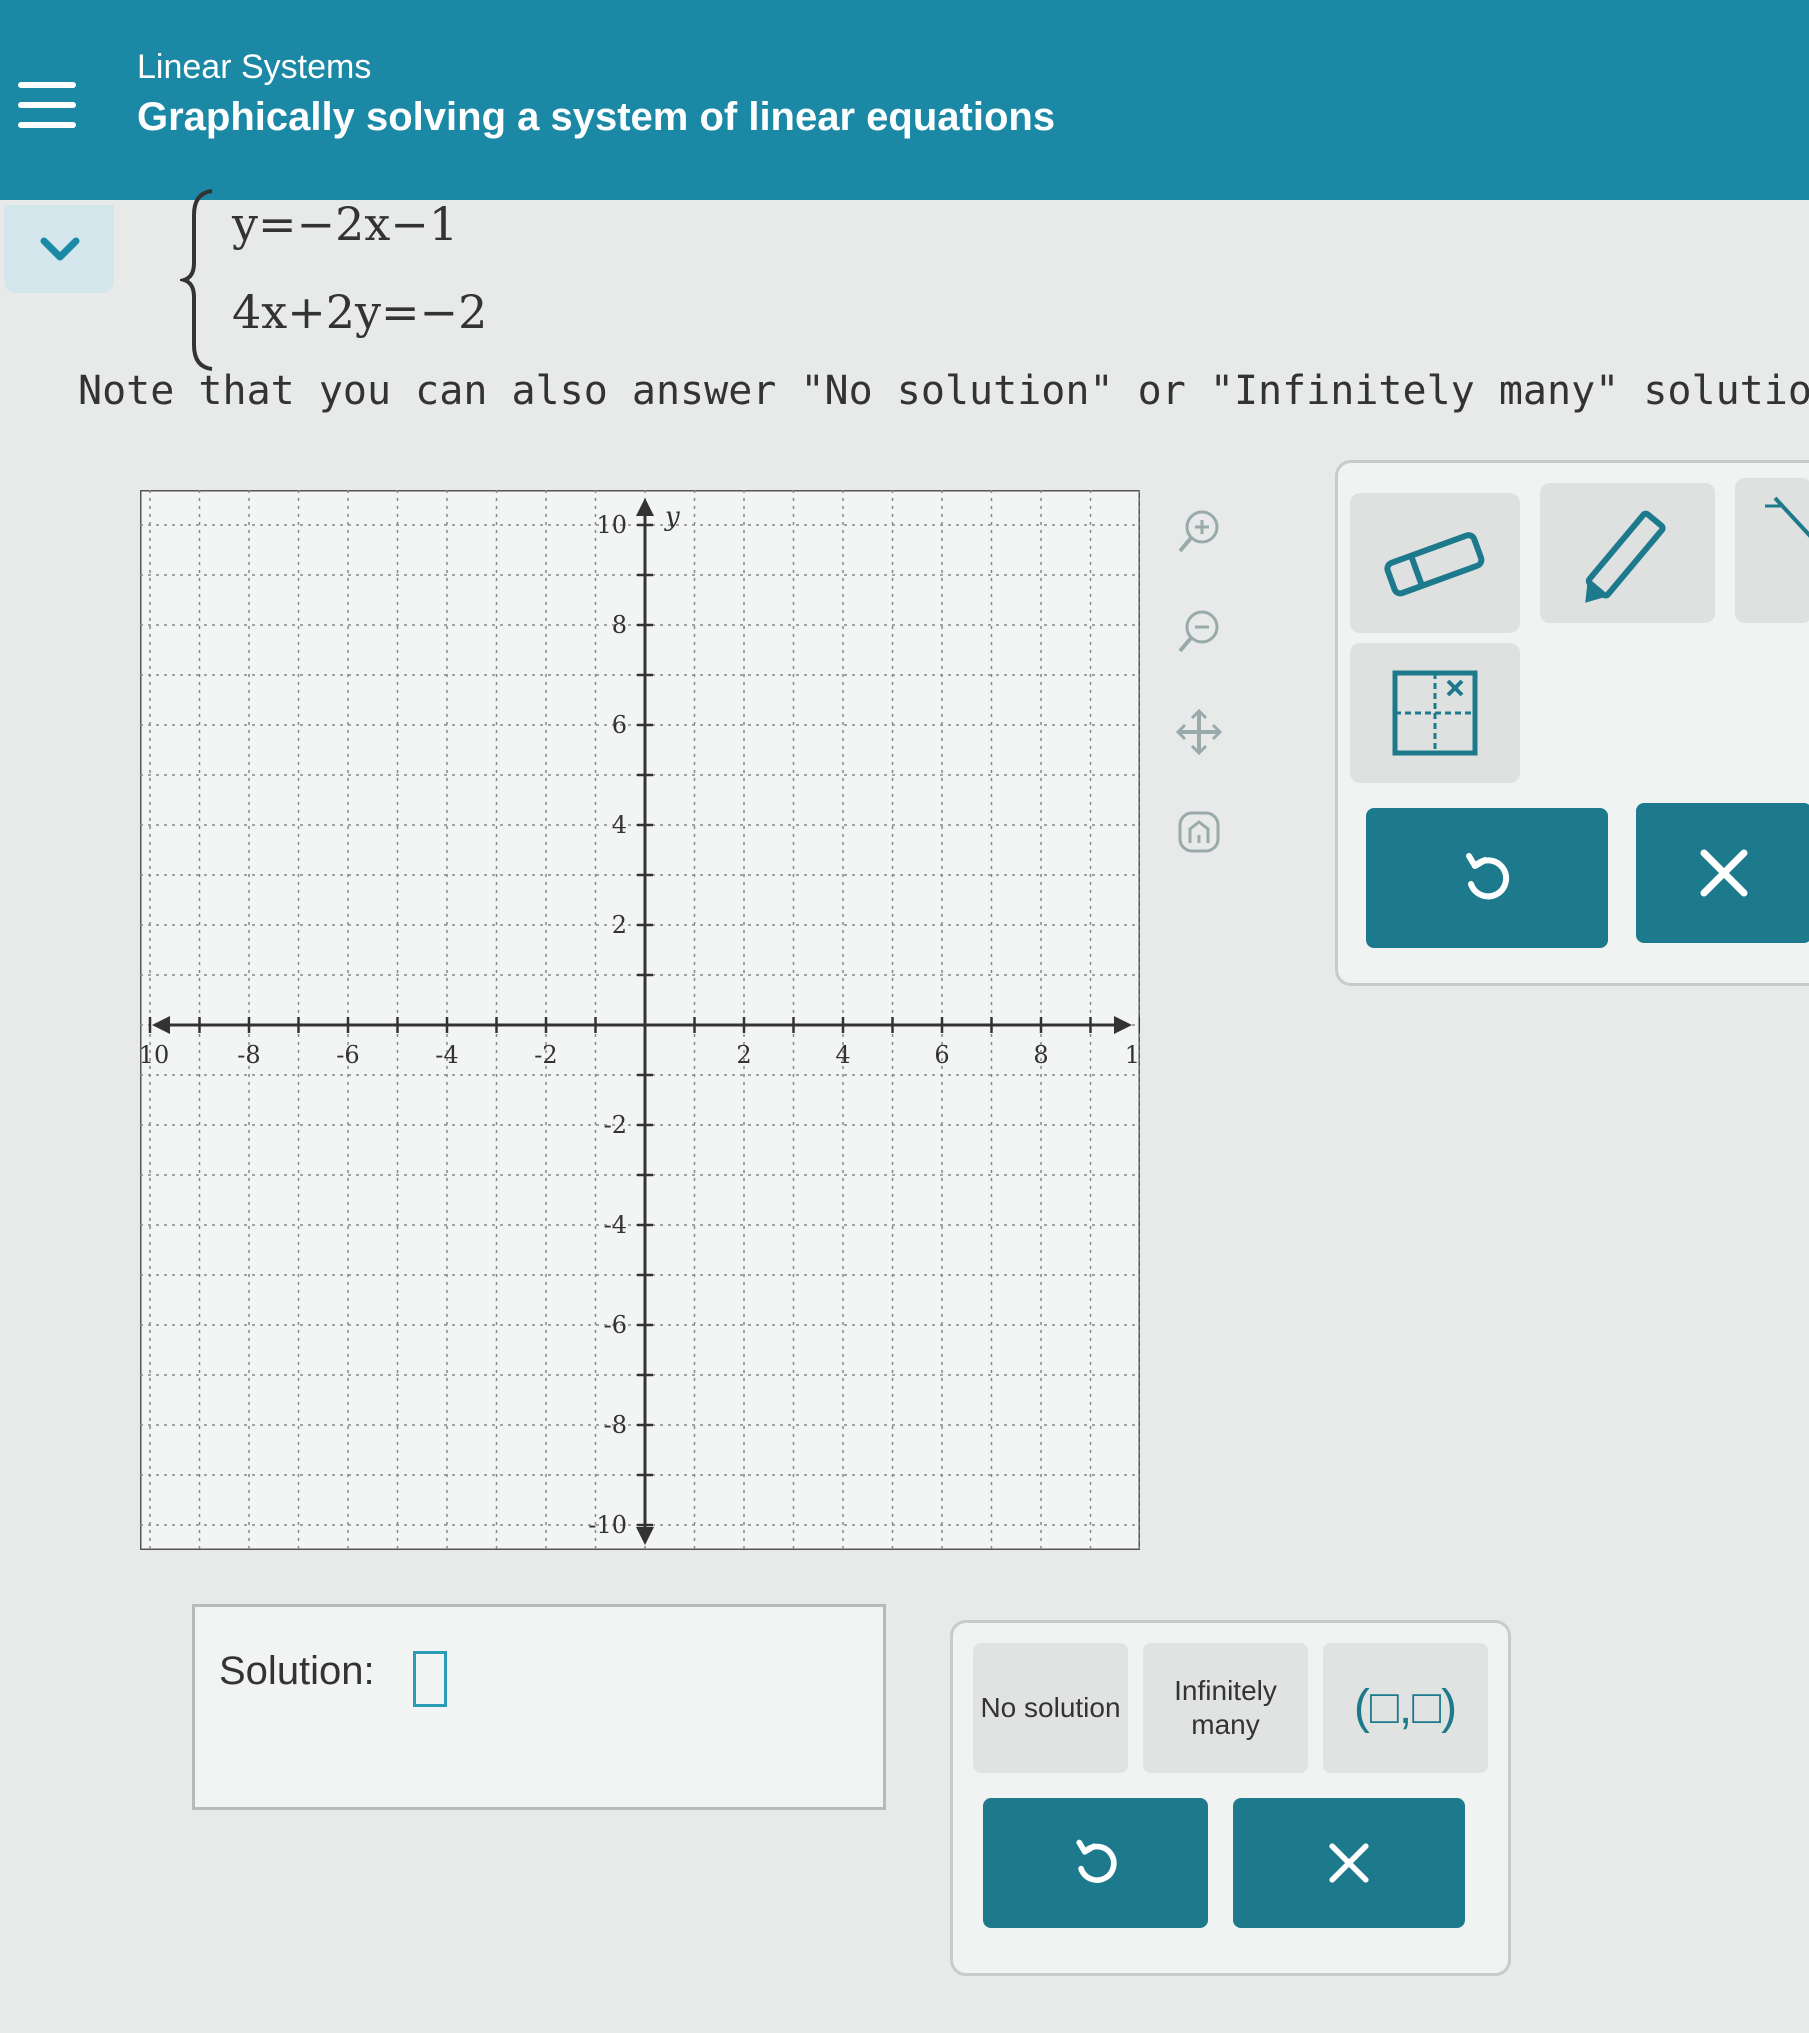 Image resolution: width=1809 pixels, height=2033 pixels. I want to click on zoom-out-icon, so click(1199, 632).